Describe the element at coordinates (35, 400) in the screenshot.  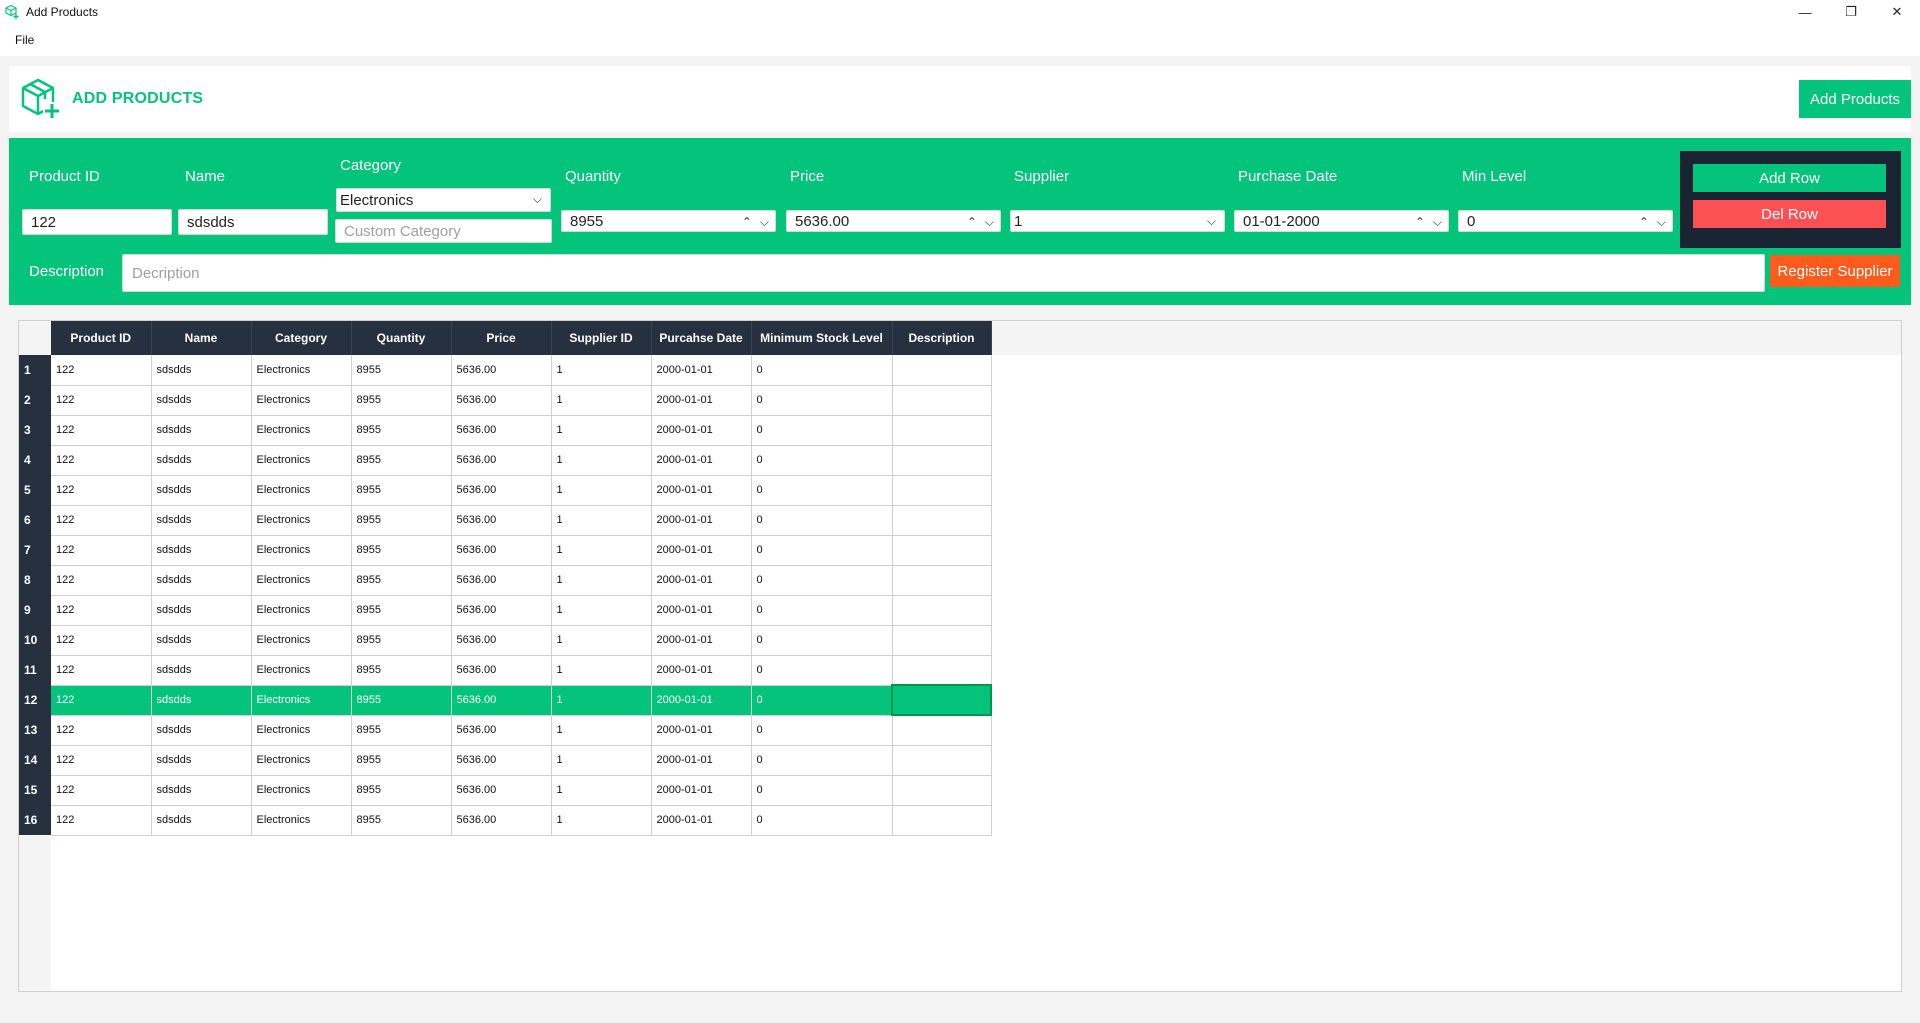
I see `row-header: 2` at that location.